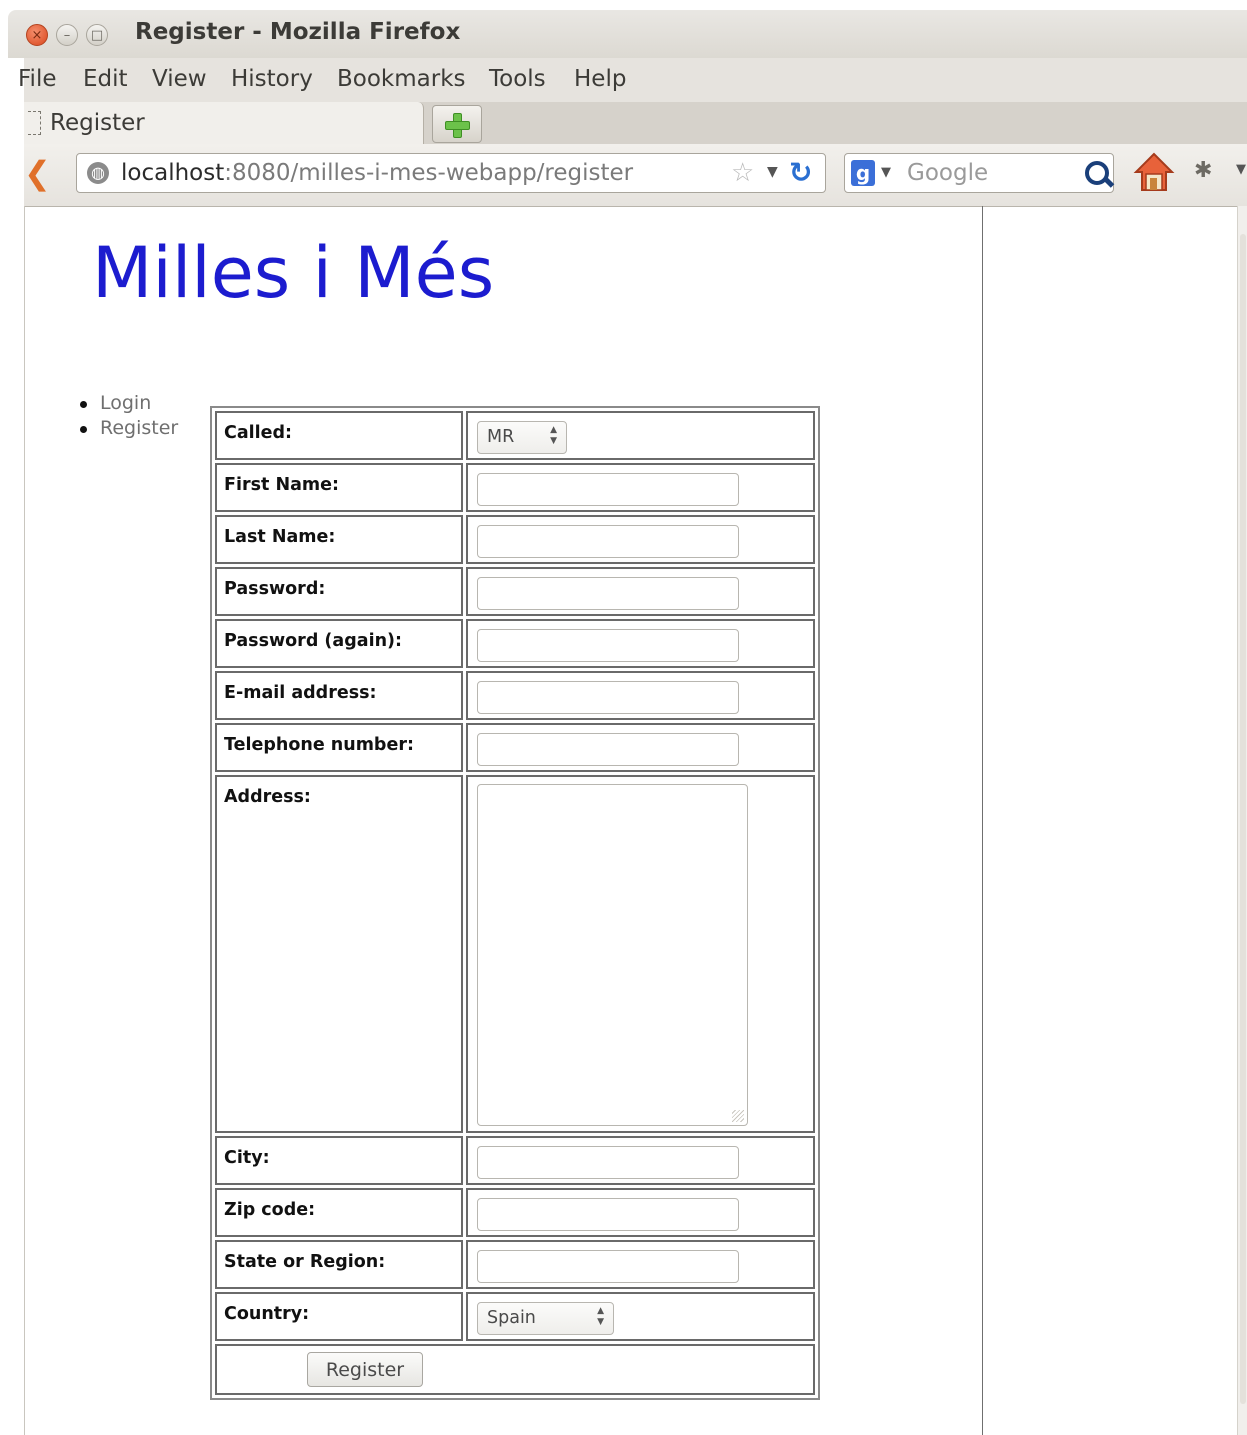  What do you see at coordinates (1241, 169) in the screenshot?
I see `toolbar-overflow-icon: ▼` at bounding box center [1241, 169].